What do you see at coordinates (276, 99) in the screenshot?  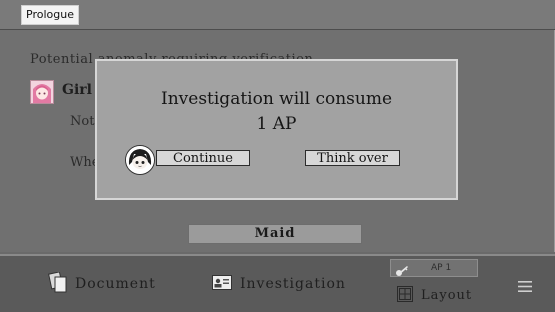 I see `dialog-title: Investigation will consume` at bounding box center [276, 99].